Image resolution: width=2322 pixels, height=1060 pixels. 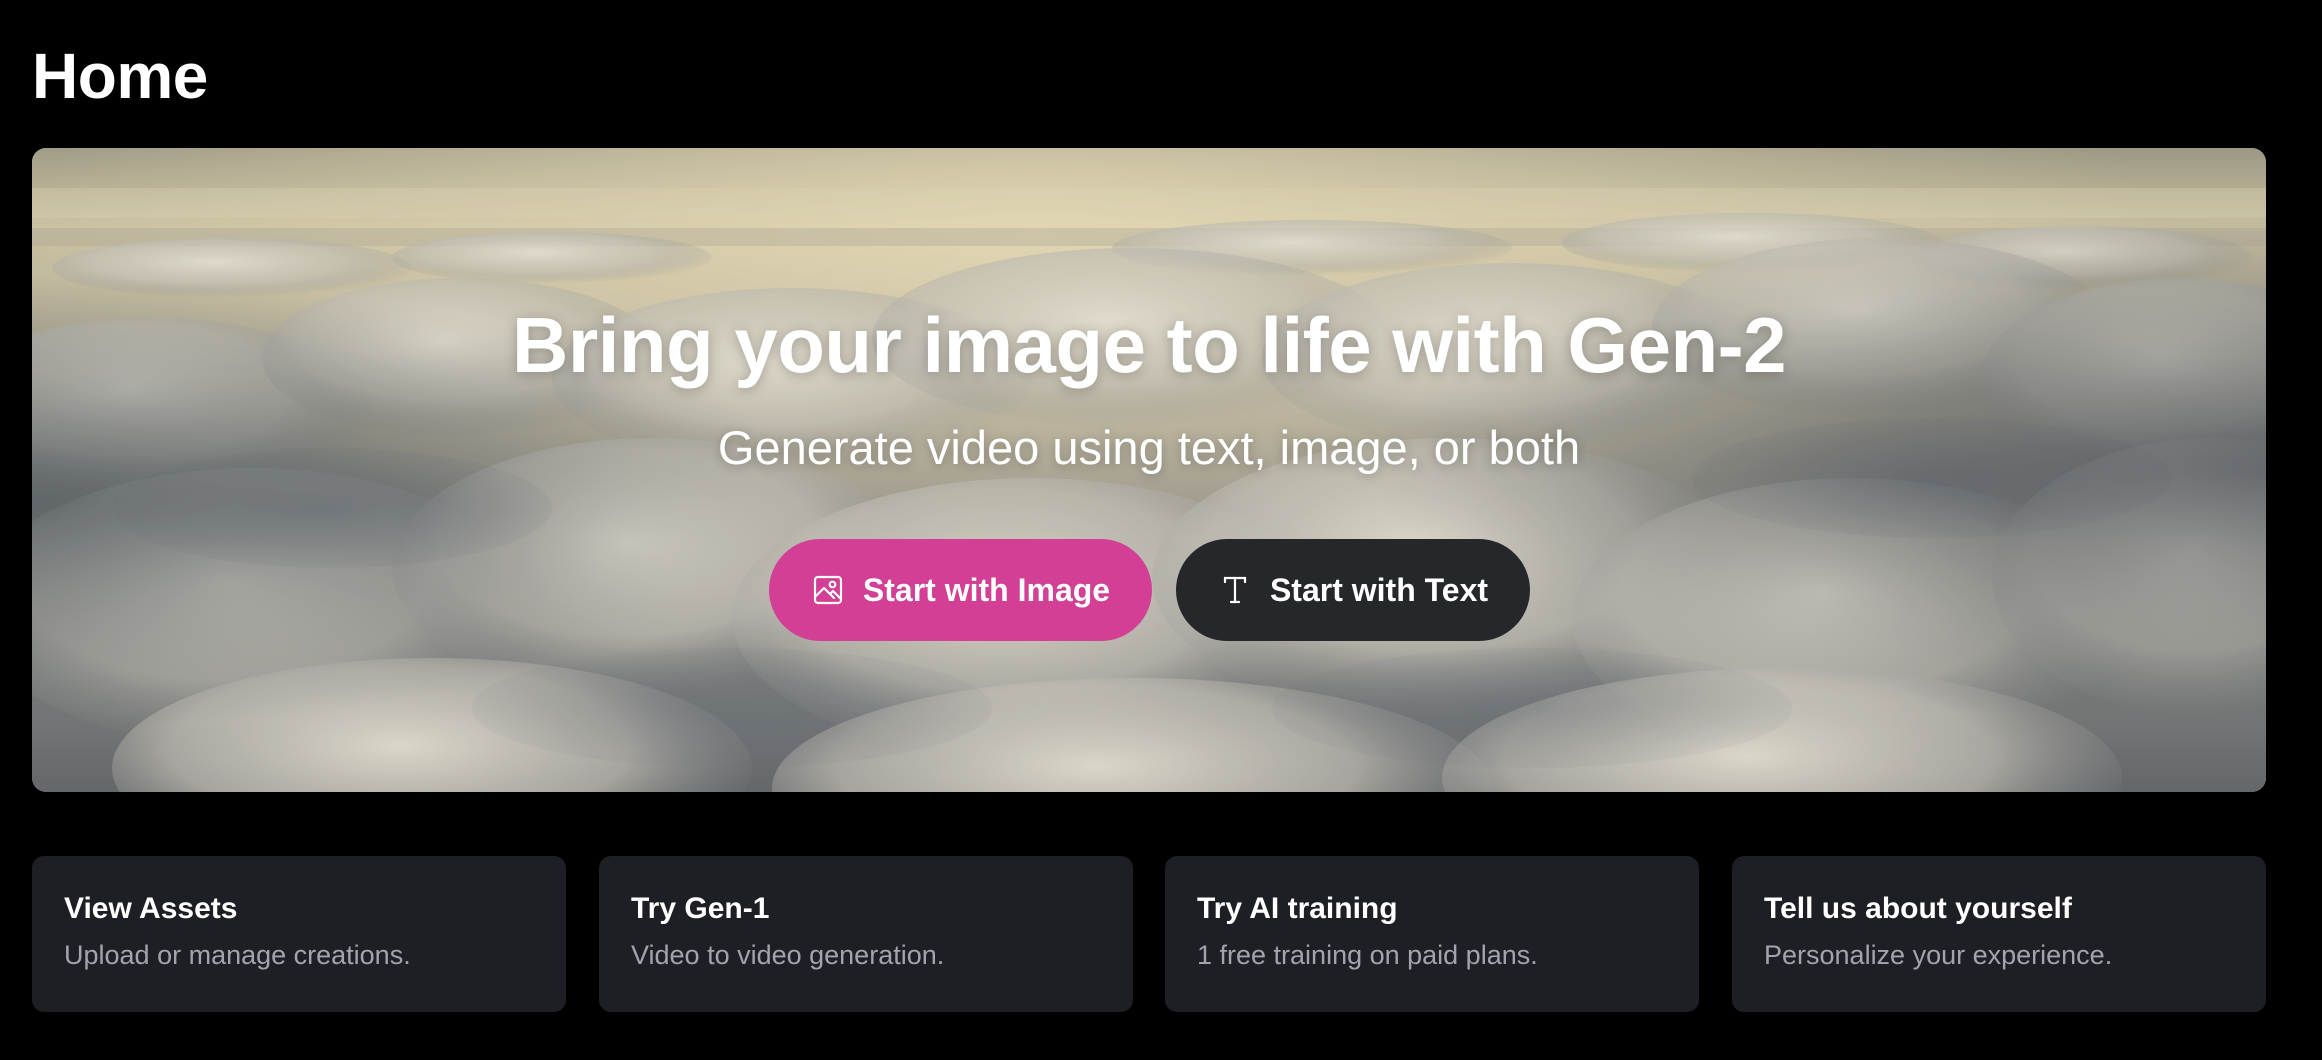 What do you see at coordinates (299, 934) in the screenshot?
I see `card-view-assets: View Assets Upload or manage creations.` at bounding box center [299, 934].